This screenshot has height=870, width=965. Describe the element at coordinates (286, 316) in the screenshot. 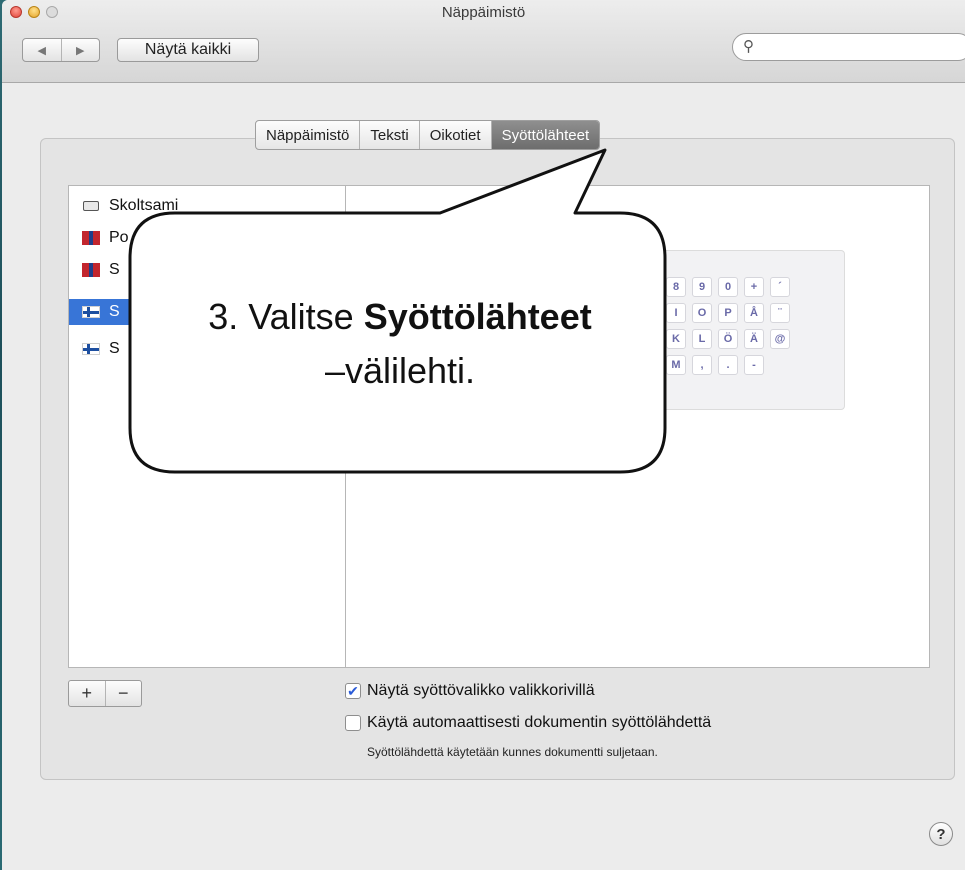

I see `callout-prefix: 3. Valitse` at that location.